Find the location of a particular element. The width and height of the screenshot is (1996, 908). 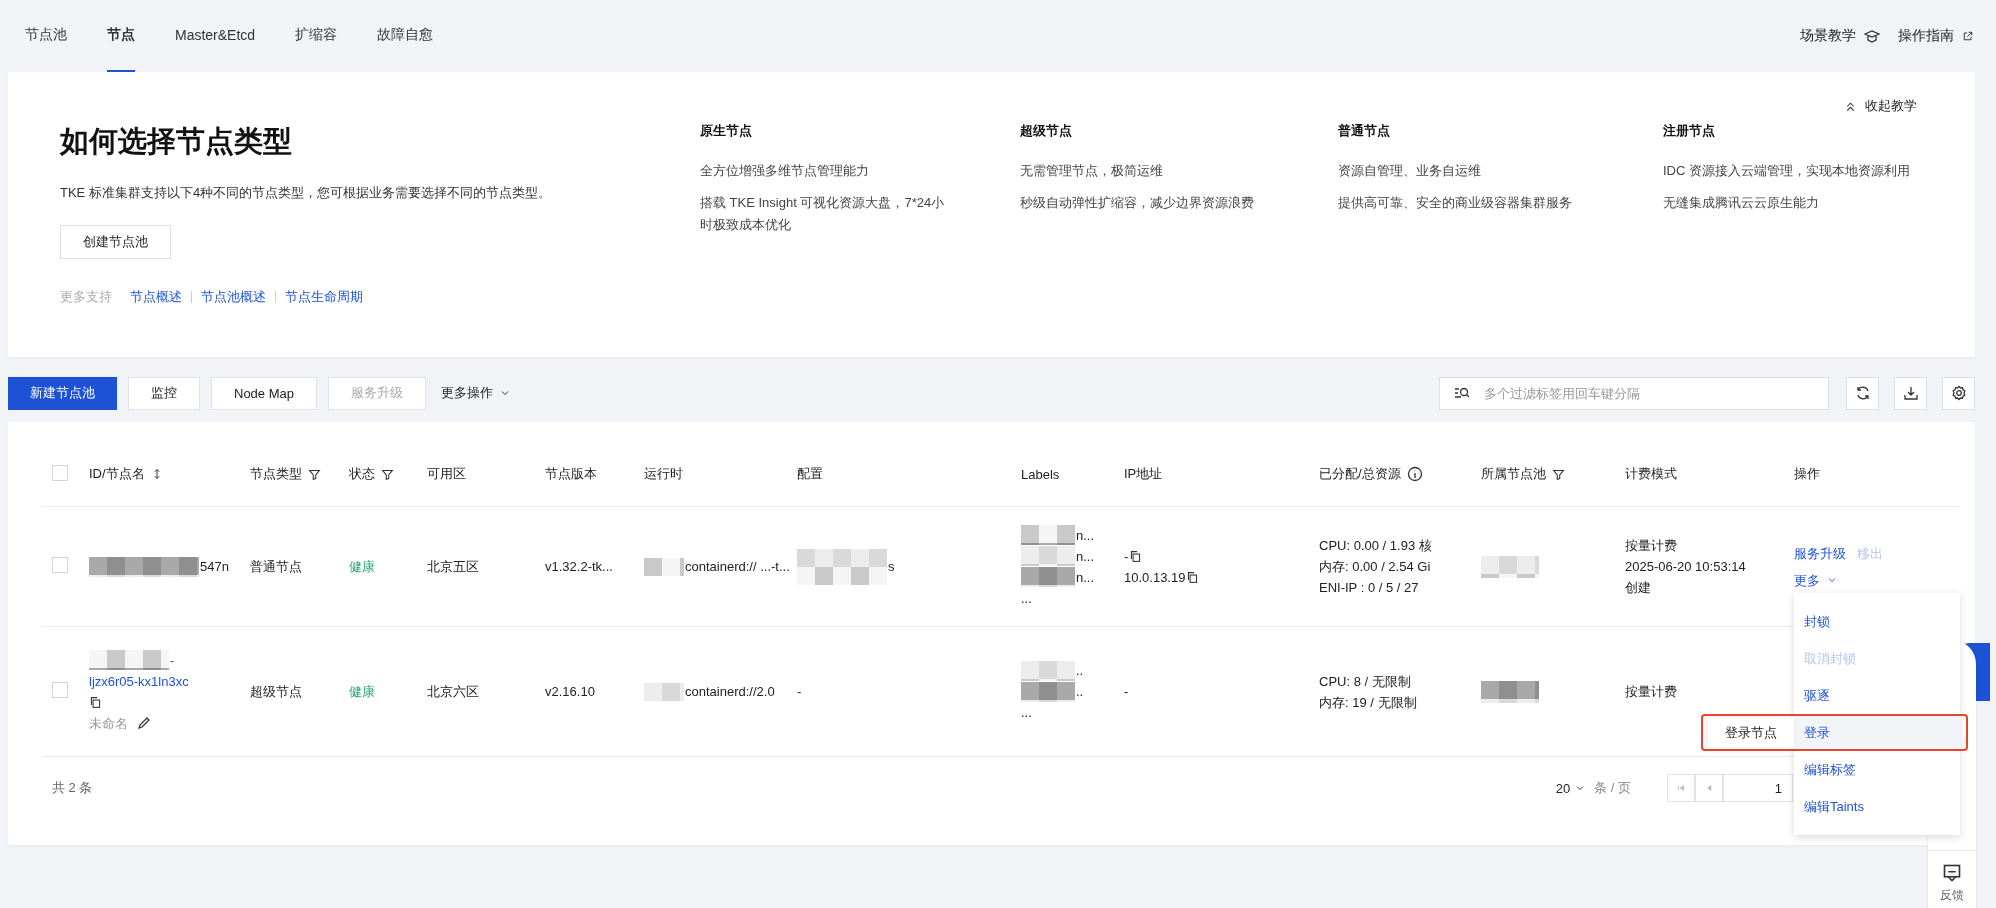

menu-item: 驱逐 is located at coordinates (1877, 695).